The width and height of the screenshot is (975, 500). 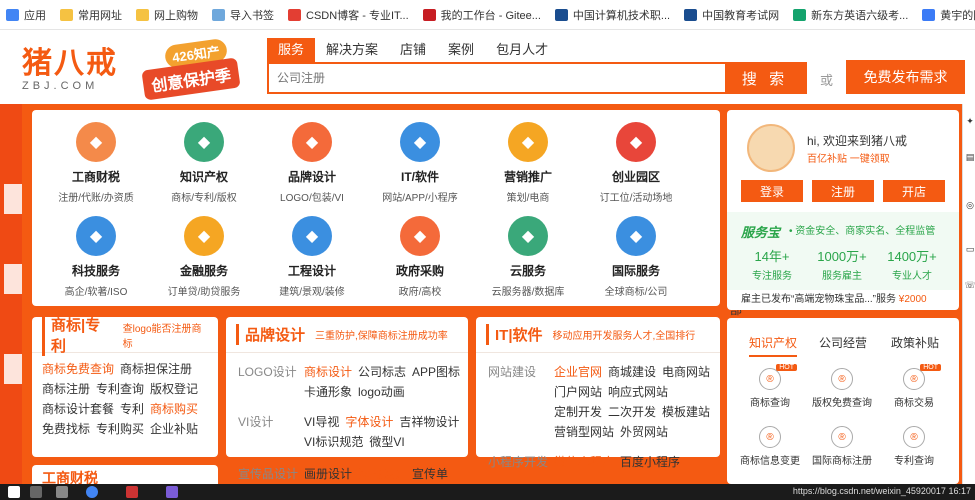 I want to click on service-link: 海报设计, so click(x=382, y=474).